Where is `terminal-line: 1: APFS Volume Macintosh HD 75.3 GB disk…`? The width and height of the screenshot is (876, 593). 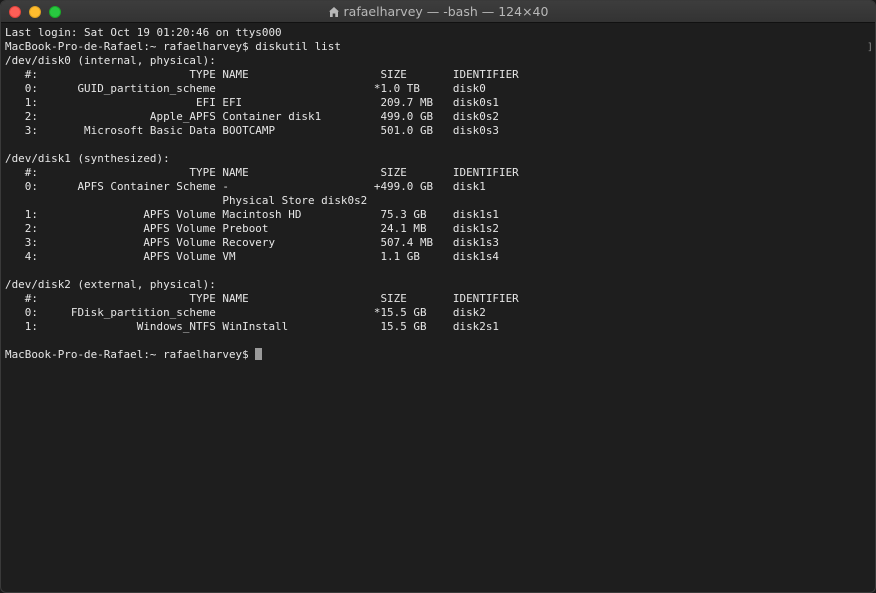
terminal-line: 1: APFS Volume Macintosh HD 75.3 GB disk… is located at coordinates (252, 214).